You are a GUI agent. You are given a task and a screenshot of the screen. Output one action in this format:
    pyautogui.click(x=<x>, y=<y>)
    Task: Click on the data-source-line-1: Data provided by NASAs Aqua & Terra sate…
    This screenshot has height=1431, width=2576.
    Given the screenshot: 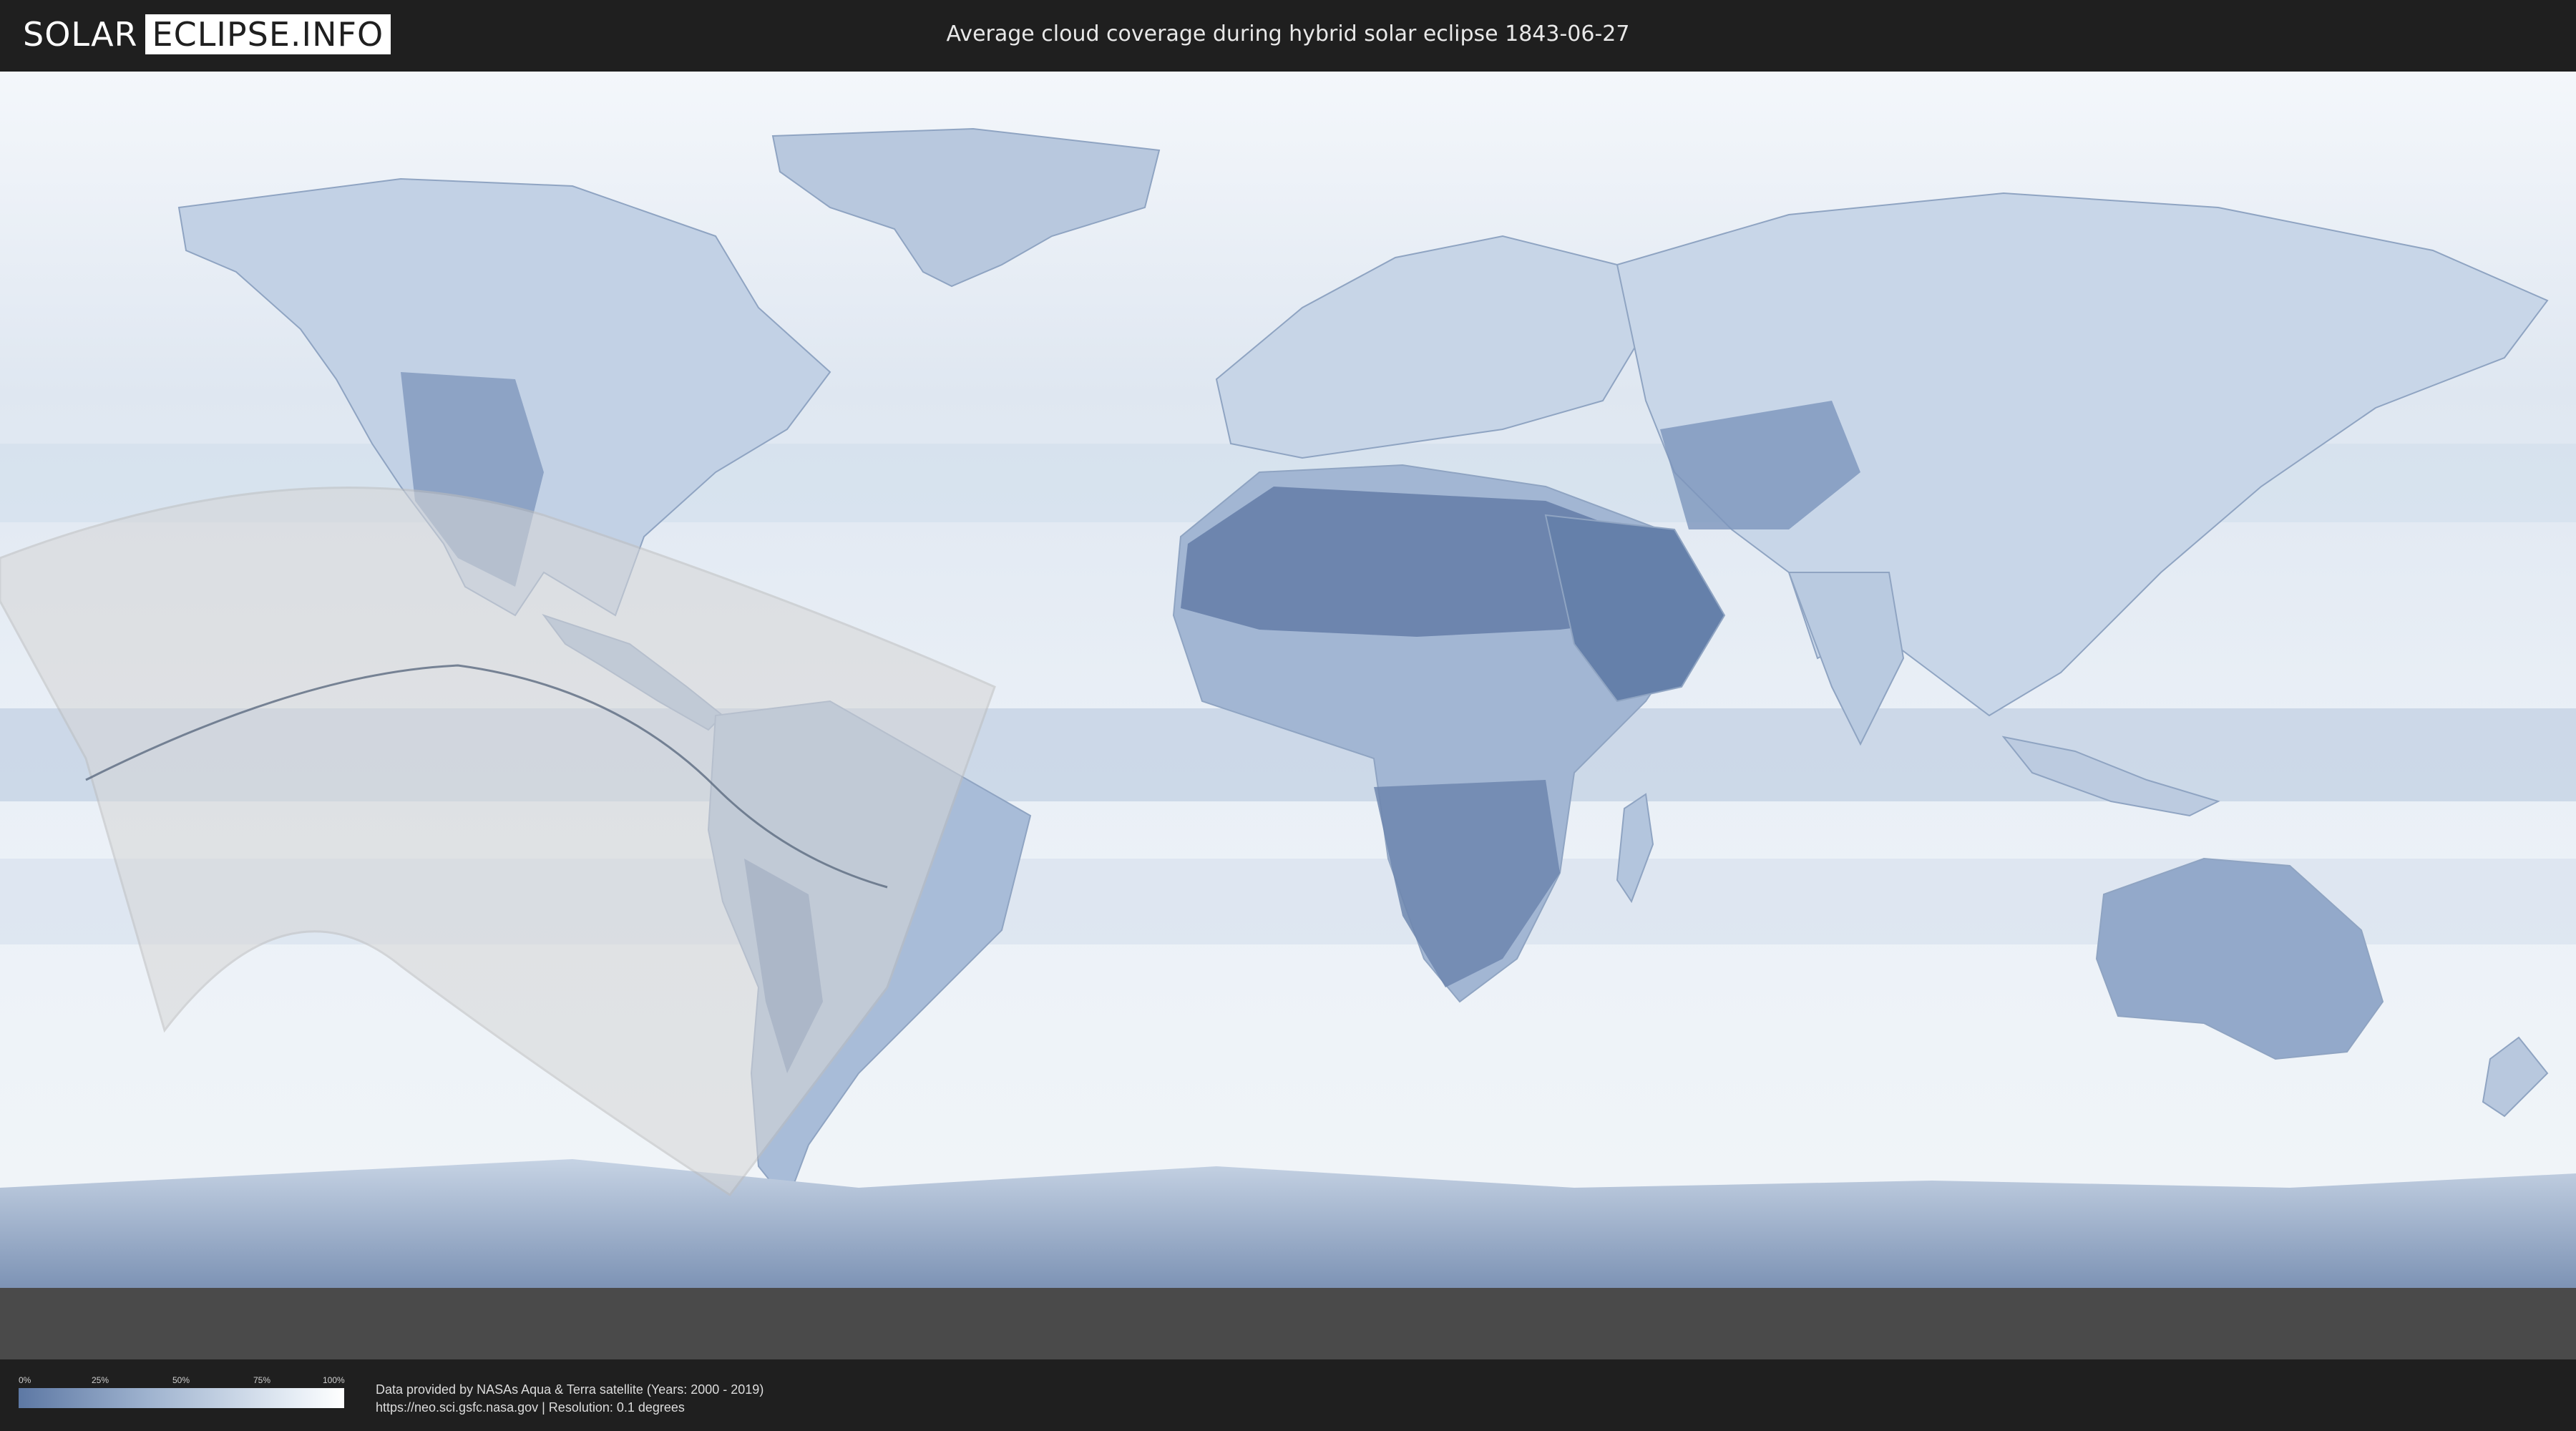 What is the action you would take?
    pyautogui.click(x=570, y=1389)
    